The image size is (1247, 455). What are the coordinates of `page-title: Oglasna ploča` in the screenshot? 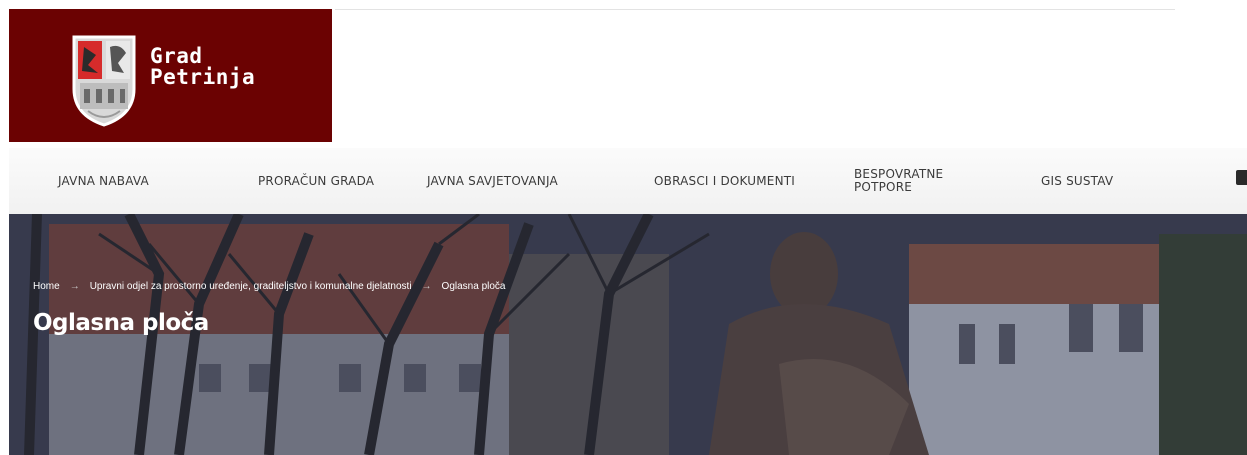 It's located at (121, 323).